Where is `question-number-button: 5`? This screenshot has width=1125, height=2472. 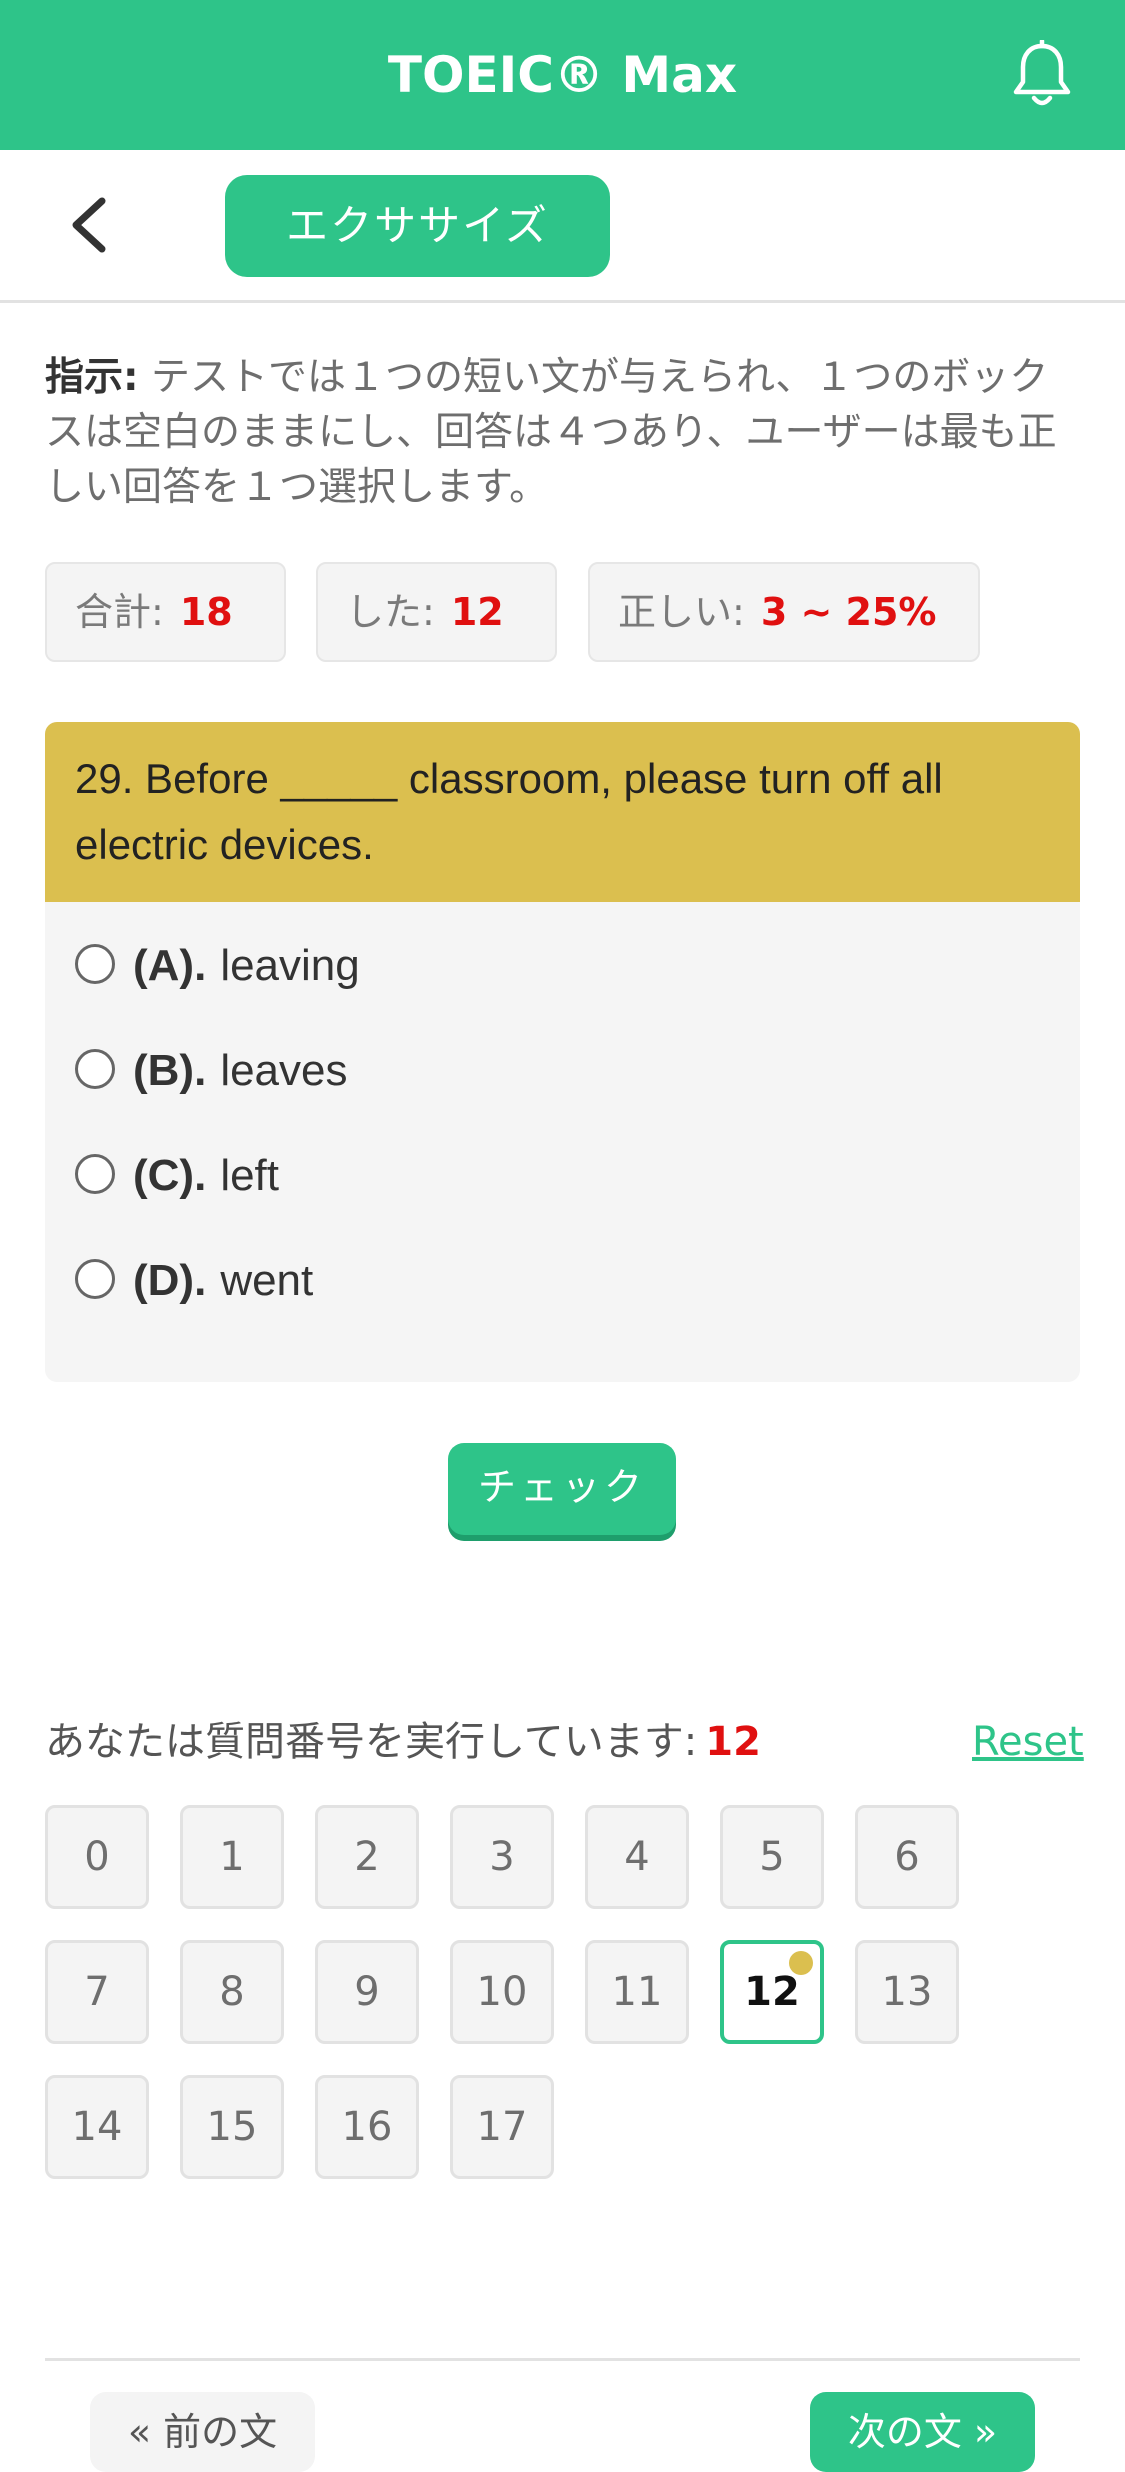
question-number-button: 5 is located at coordinates (772, 1857).